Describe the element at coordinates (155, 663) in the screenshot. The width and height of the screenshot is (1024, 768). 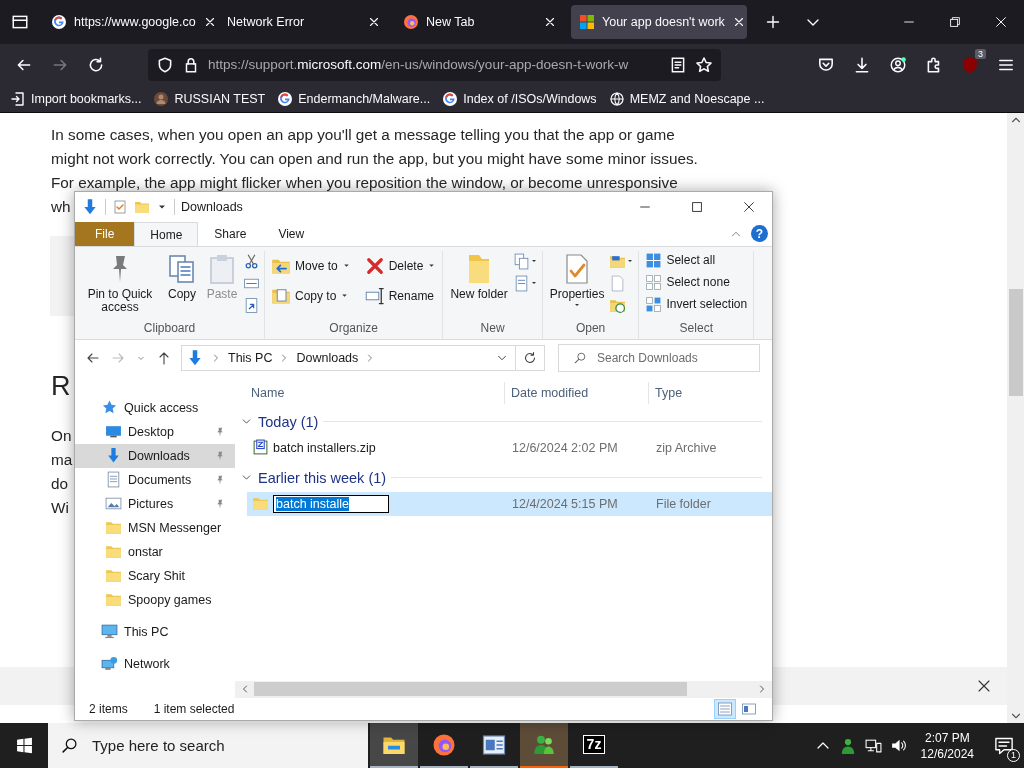
I see `nav-item: Network` at that location.